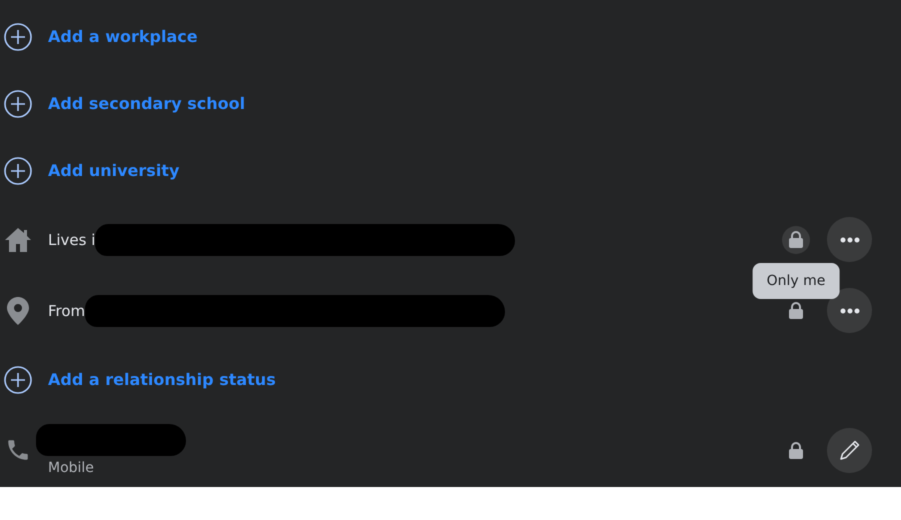 This screenshot has width=901, height=520. What do you see at coordinates (147, 103) in the screenshot?
I see `add-link: Add secondary school` at bounding box center [147, 103].